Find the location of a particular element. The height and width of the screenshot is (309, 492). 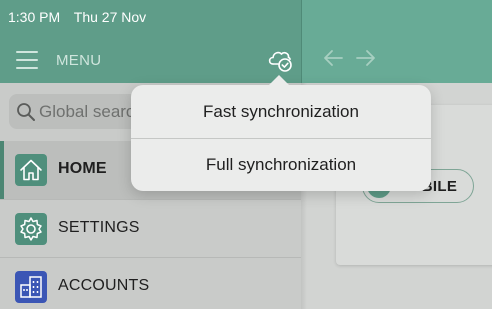

sidebar-item-accounts: ACCOUNTS is located at coordinates (150, 283).